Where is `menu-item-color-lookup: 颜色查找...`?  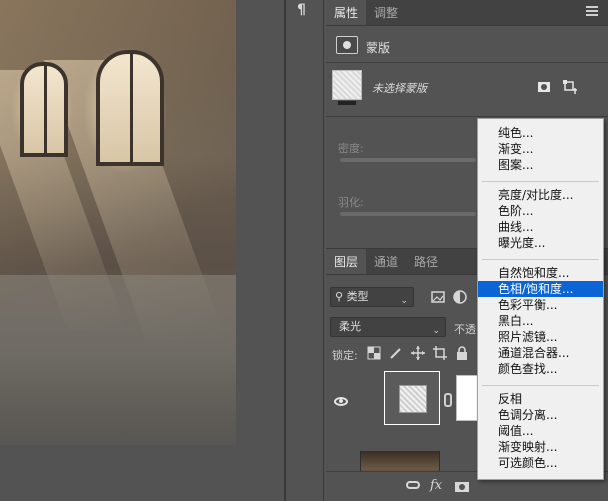
menu-item-color-lookup: 颜色查找... is located at coordinates (540, 369).